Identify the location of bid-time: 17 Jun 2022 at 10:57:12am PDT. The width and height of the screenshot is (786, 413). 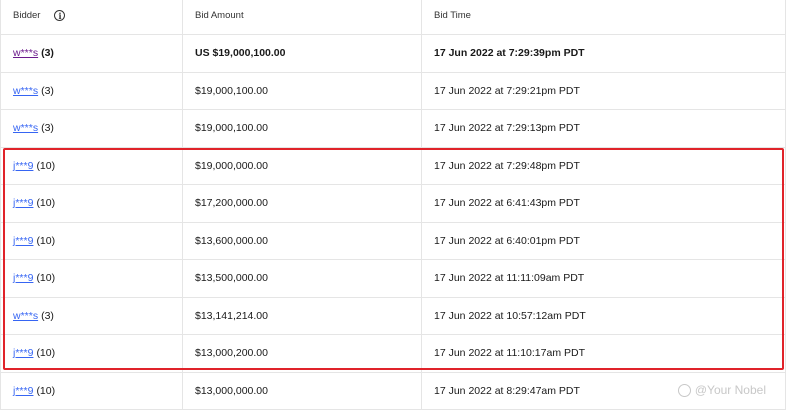
(510, 315).